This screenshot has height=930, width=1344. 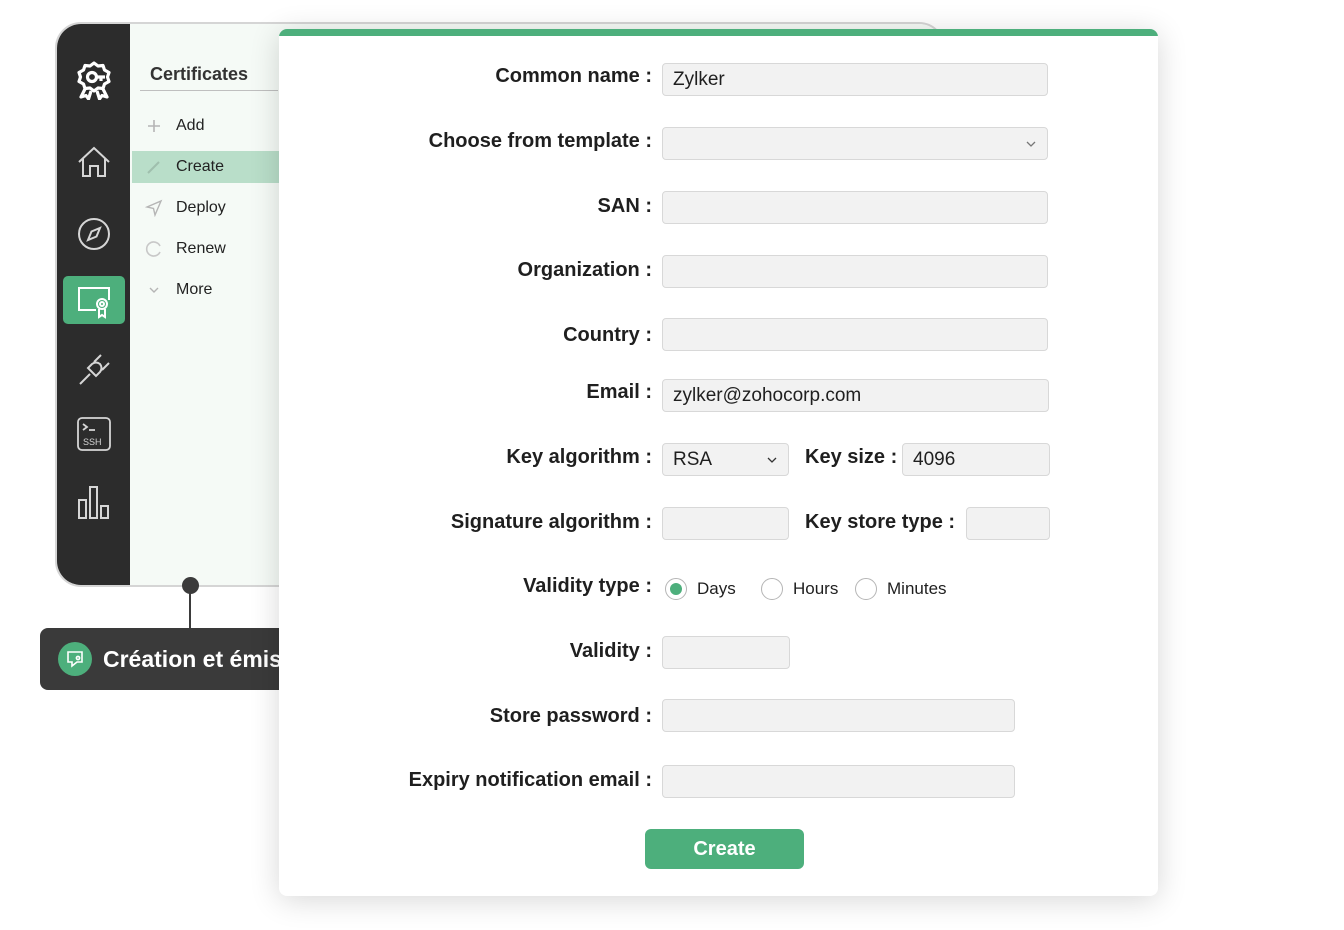 I want to click on create-button: Create, so click(x=724, y=849).